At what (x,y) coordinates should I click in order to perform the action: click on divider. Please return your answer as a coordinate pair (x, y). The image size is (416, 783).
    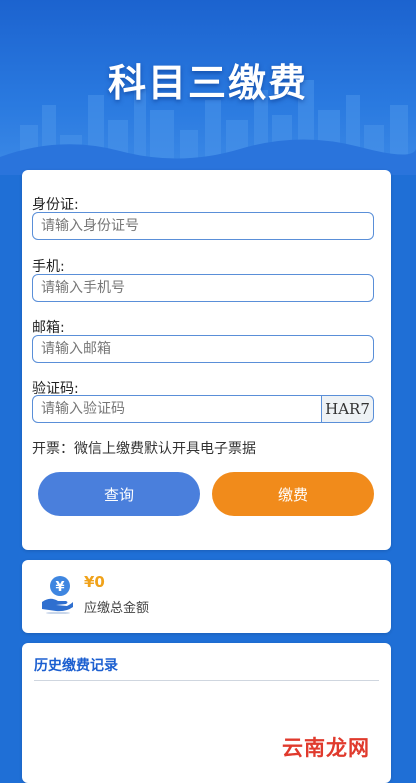
    Looking at the image, I should click on (206, 680).